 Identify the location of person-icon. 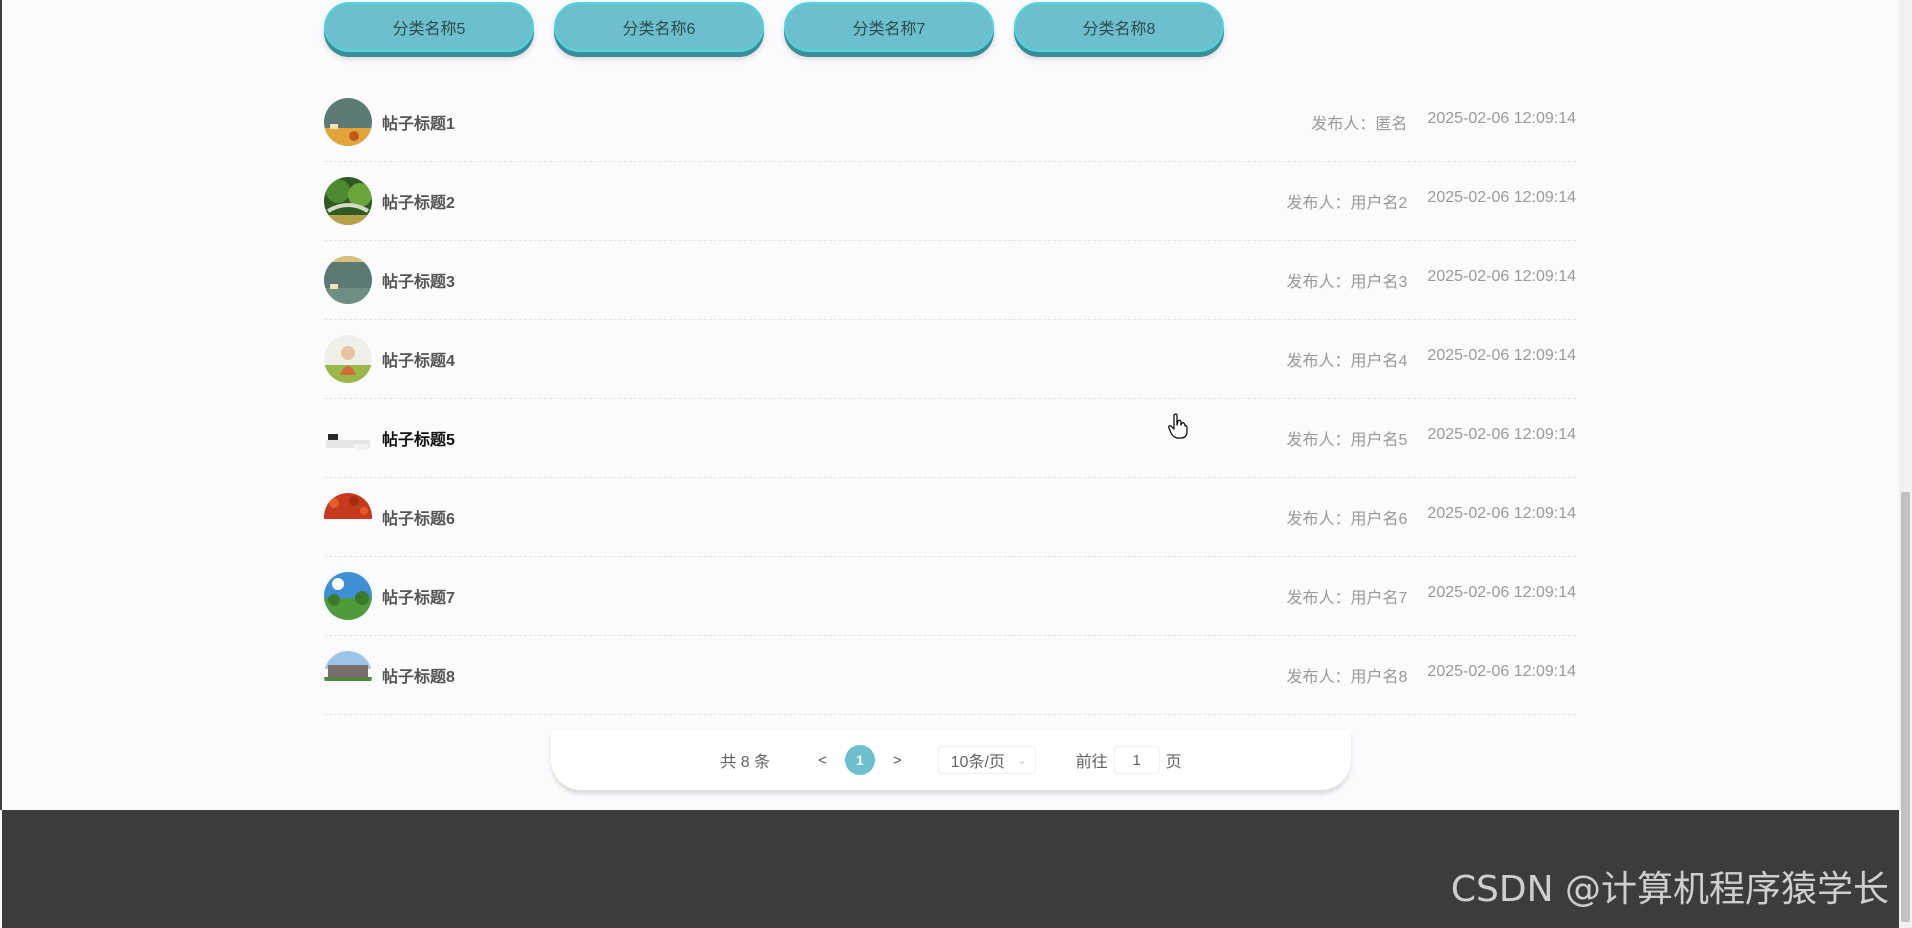
(348, 359).